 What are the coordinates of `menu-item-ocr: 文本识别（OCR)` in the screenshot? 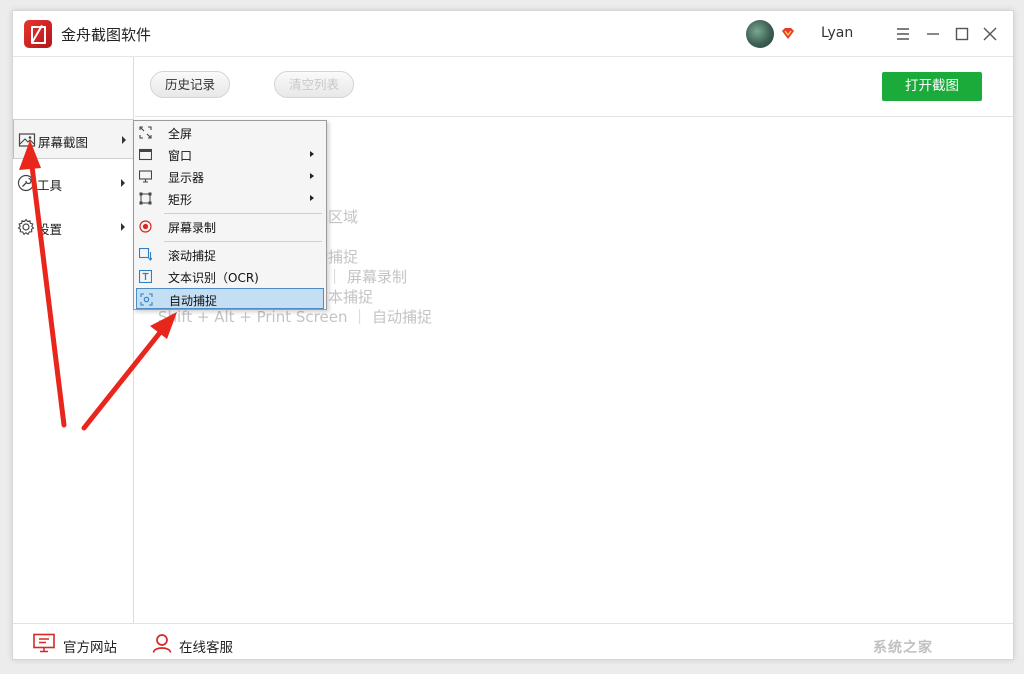 It's located at (230, 276).